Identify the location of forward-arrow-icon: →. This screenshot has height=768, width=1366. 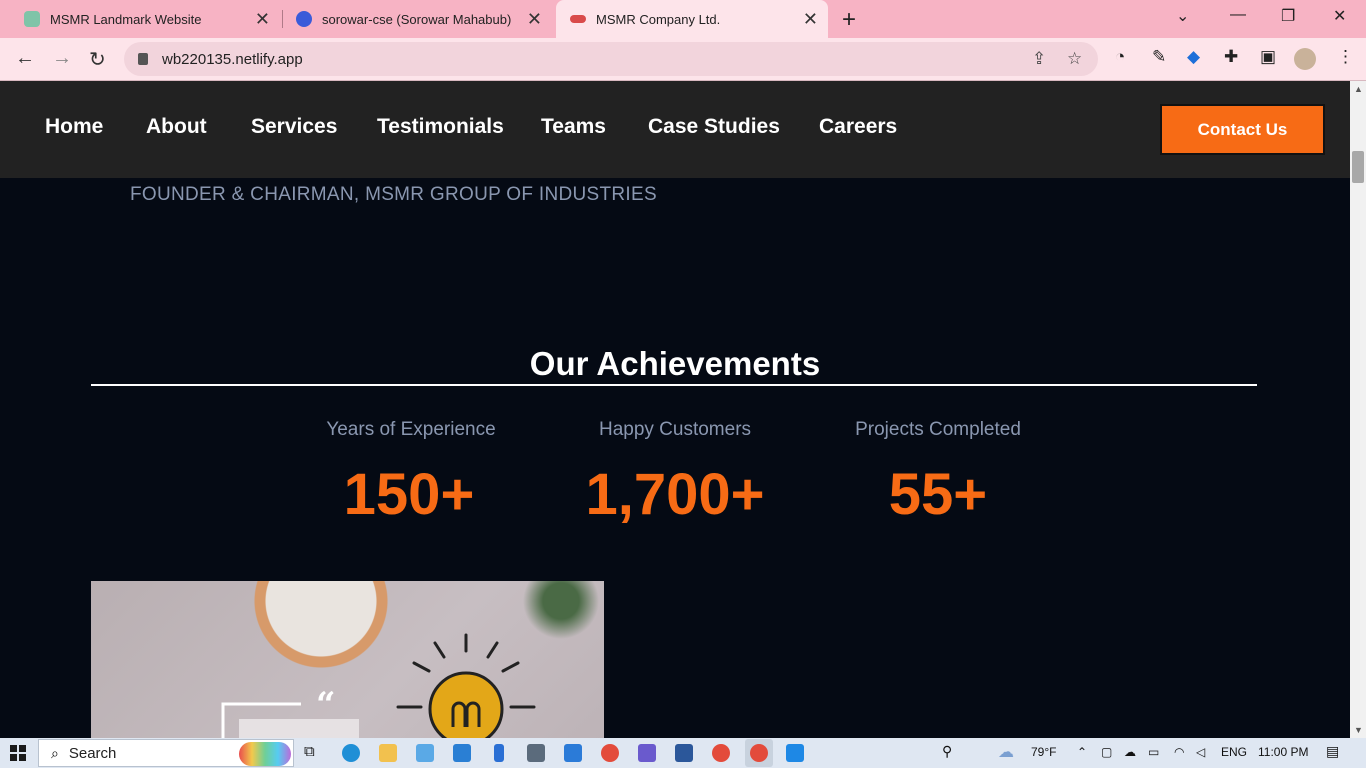
(62, 58).